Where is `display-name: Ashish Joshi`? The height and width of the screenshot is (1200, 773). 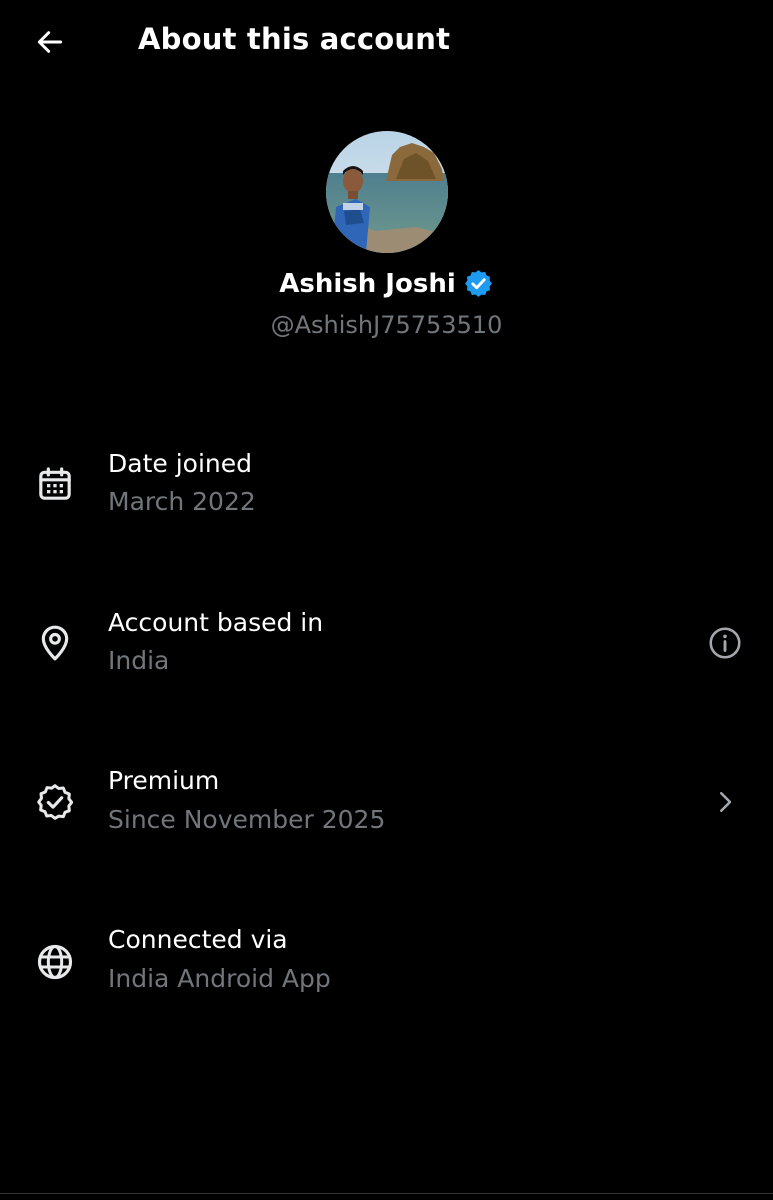
display-name: Ashish Joshi is located at coordinates (367, 283).